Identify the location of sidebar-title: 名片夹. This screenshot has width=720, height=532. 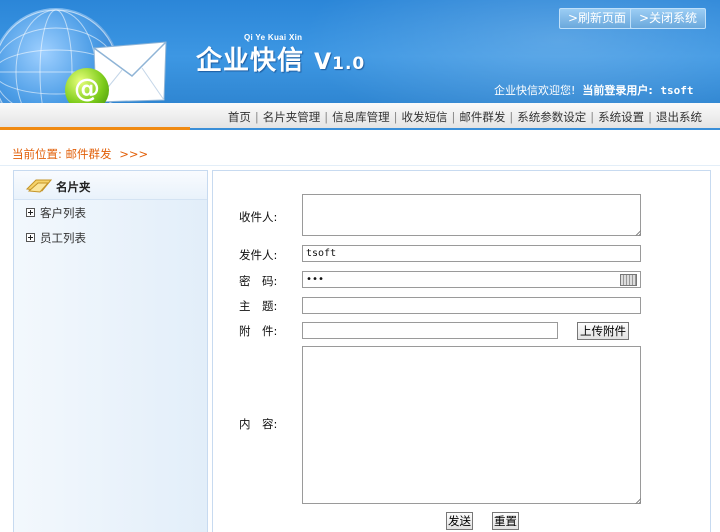
(73, 187).